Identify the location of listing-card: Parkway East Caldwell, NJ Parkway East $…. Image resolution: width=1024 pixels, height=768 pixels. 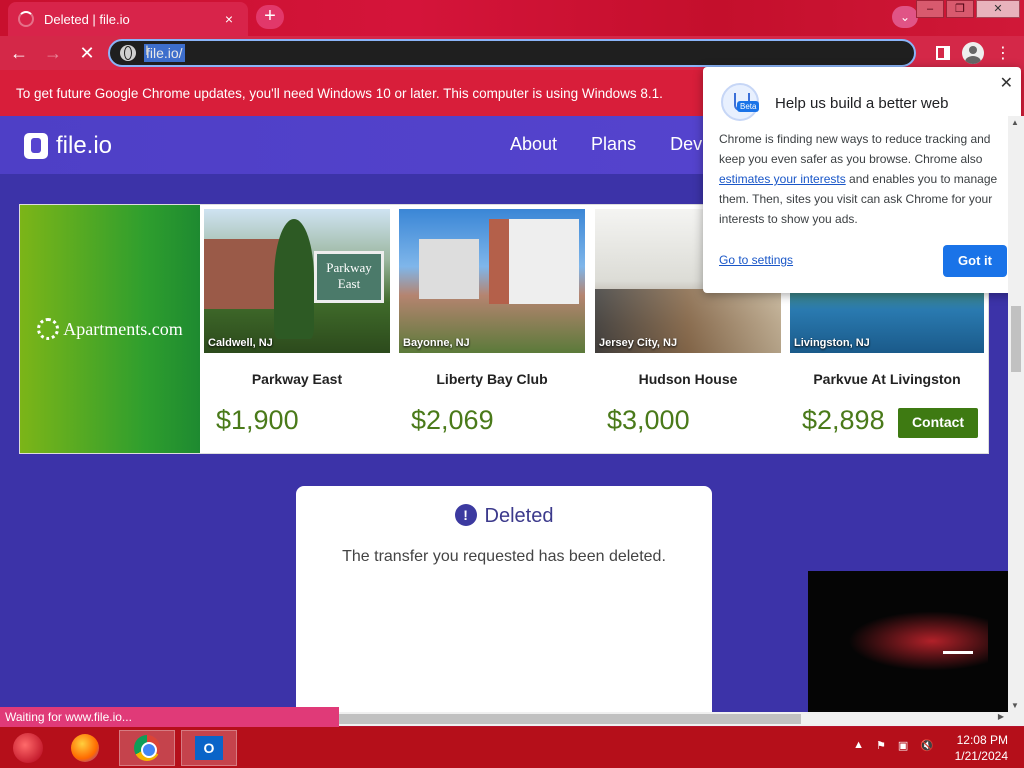
(297, 331).